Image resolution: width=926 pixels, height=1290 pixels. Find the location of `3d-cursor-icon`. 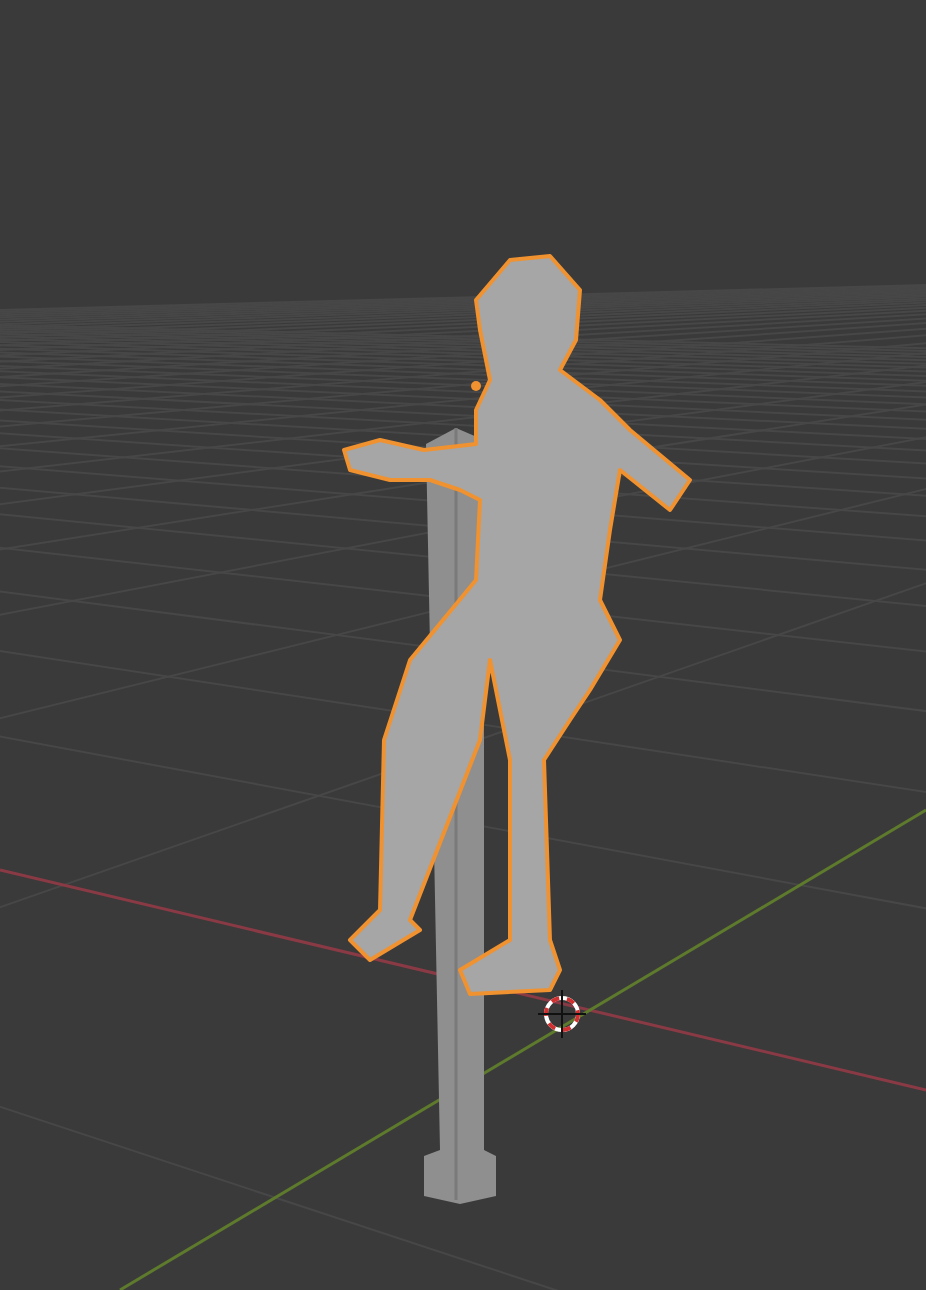

3d-cursor-icon is located at coordinates (562, 1014).